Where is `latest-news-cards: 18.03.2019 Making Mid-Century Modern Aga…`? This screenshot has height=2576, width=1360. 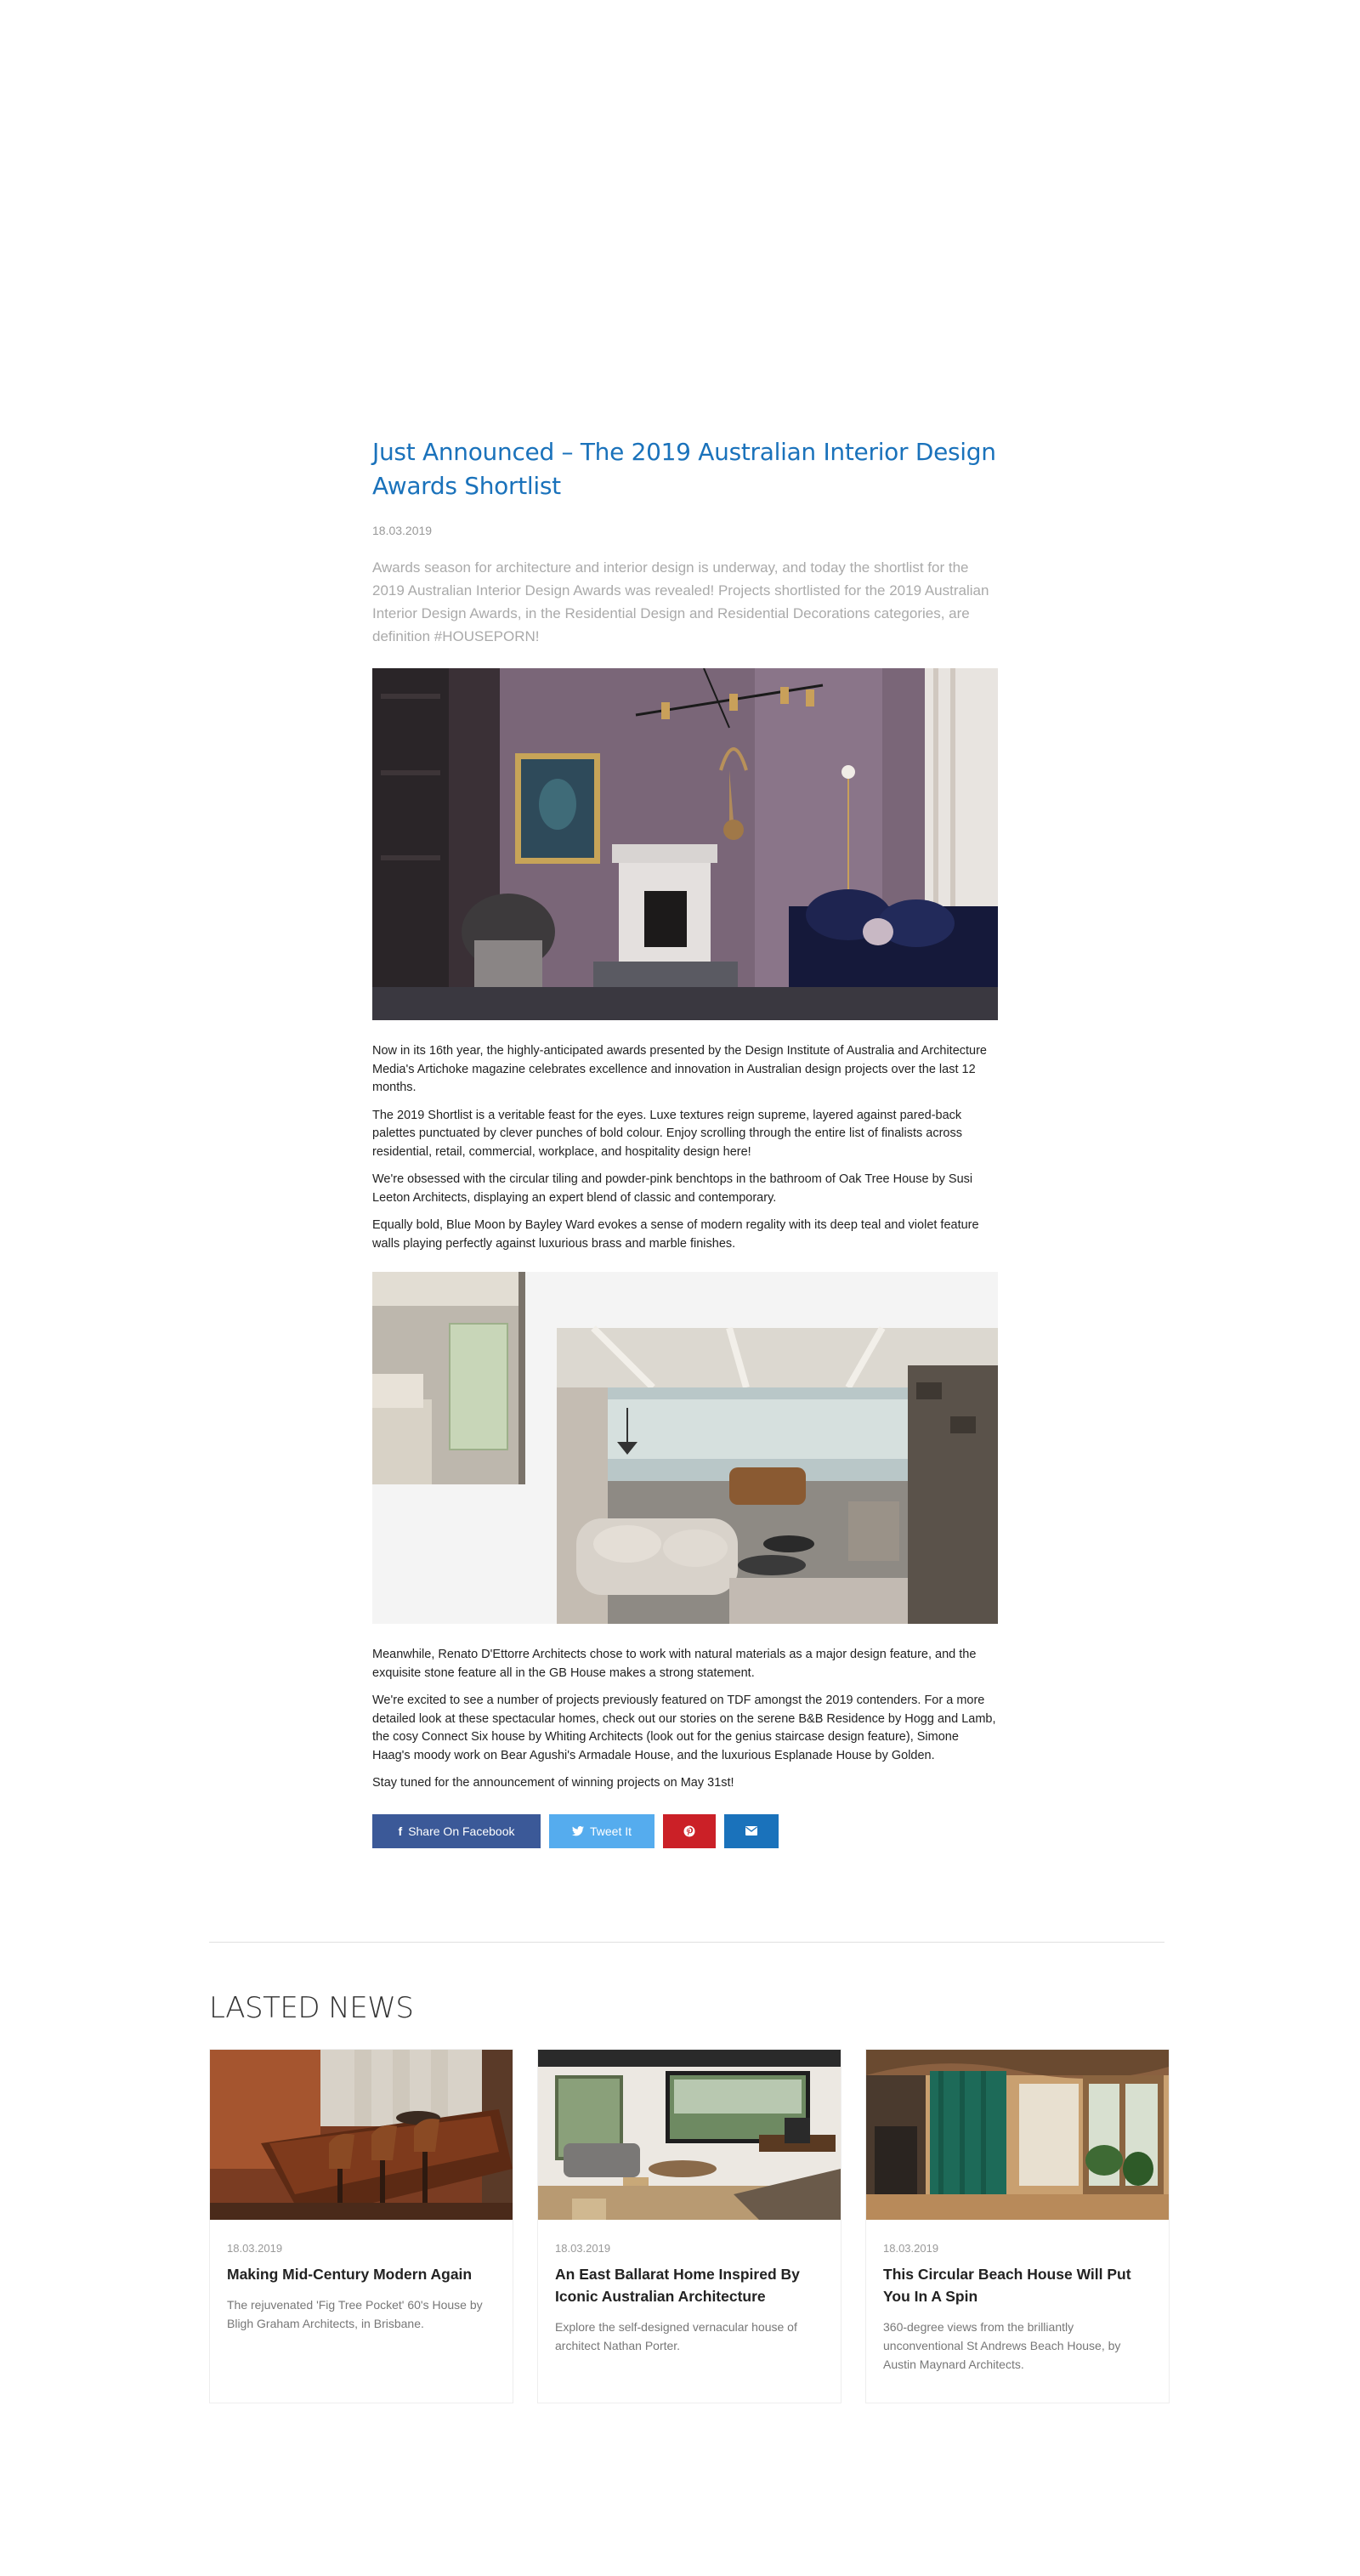
latest-news-cards: 18.03.2019 Making Mid-Century Modern Aga… is located at coordinates (689, 2226).